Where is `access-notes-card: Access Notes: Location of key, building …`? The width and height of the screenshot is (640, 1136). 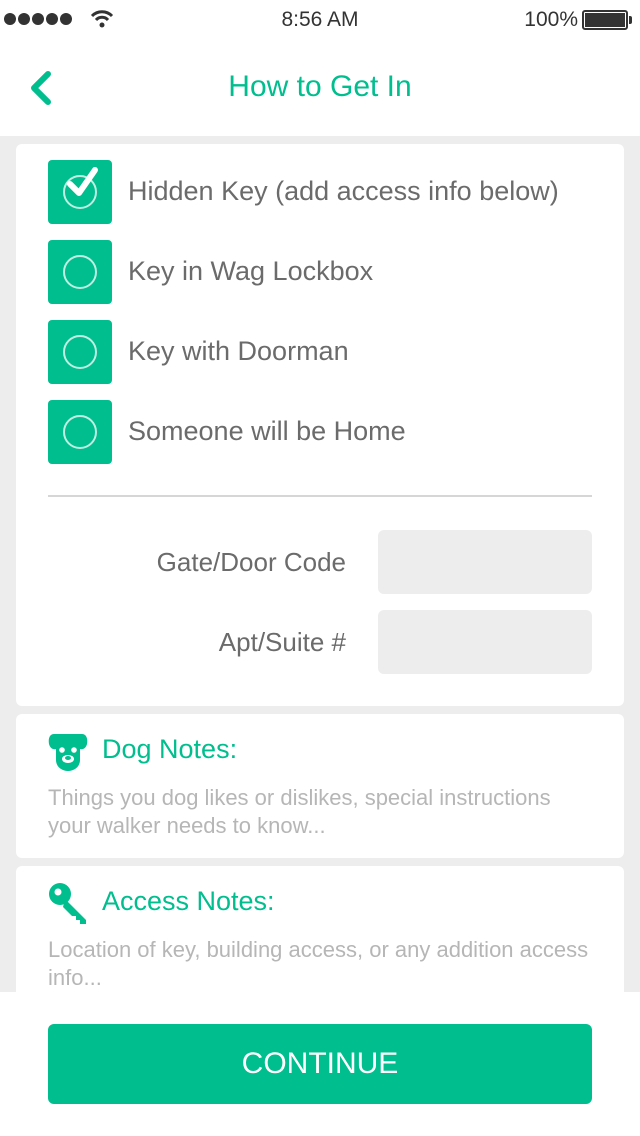
access-notes-card: Access Notes: Location of key, building … is located at coordinates (320, 936).